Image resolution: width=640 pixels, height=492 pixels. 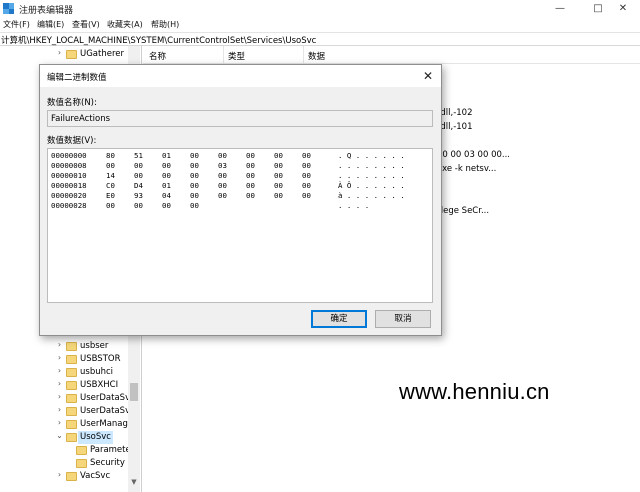 What do you see at coordinates (138, 196) in the screenshot?
I see `hex-byte: 93` at bounding box center [138, 196].